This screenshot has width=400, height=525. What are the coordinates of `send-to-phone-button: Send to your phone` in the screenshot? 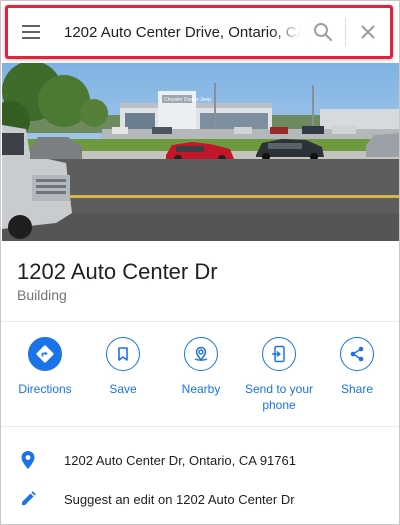 It's located at (279, 375).